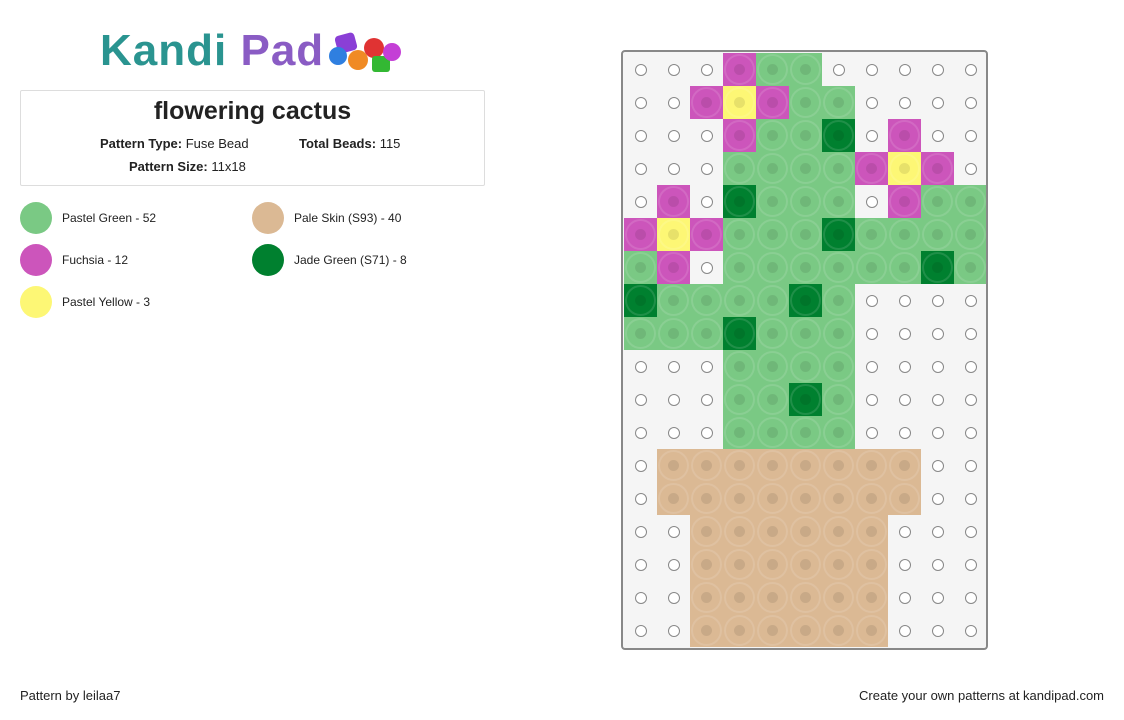  What do you see at coordinates (326, 218) in the screenshot?
I see `legend-item: Pale Skin (S93) - 40` at bounding box center [326, 218].